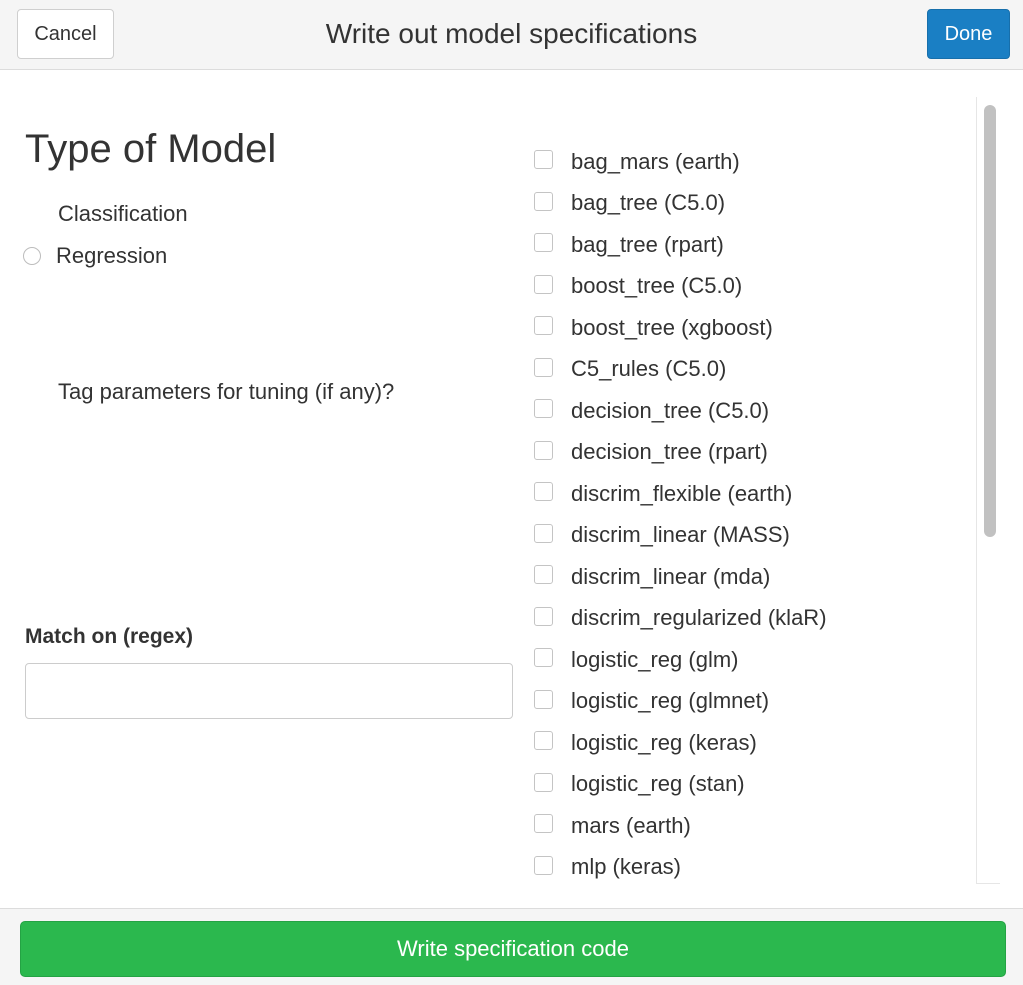  Describe the element at coordinates (749, 162) in the screenshot. I see `model-checkbox-item: bag_mars (earth)` at that location.